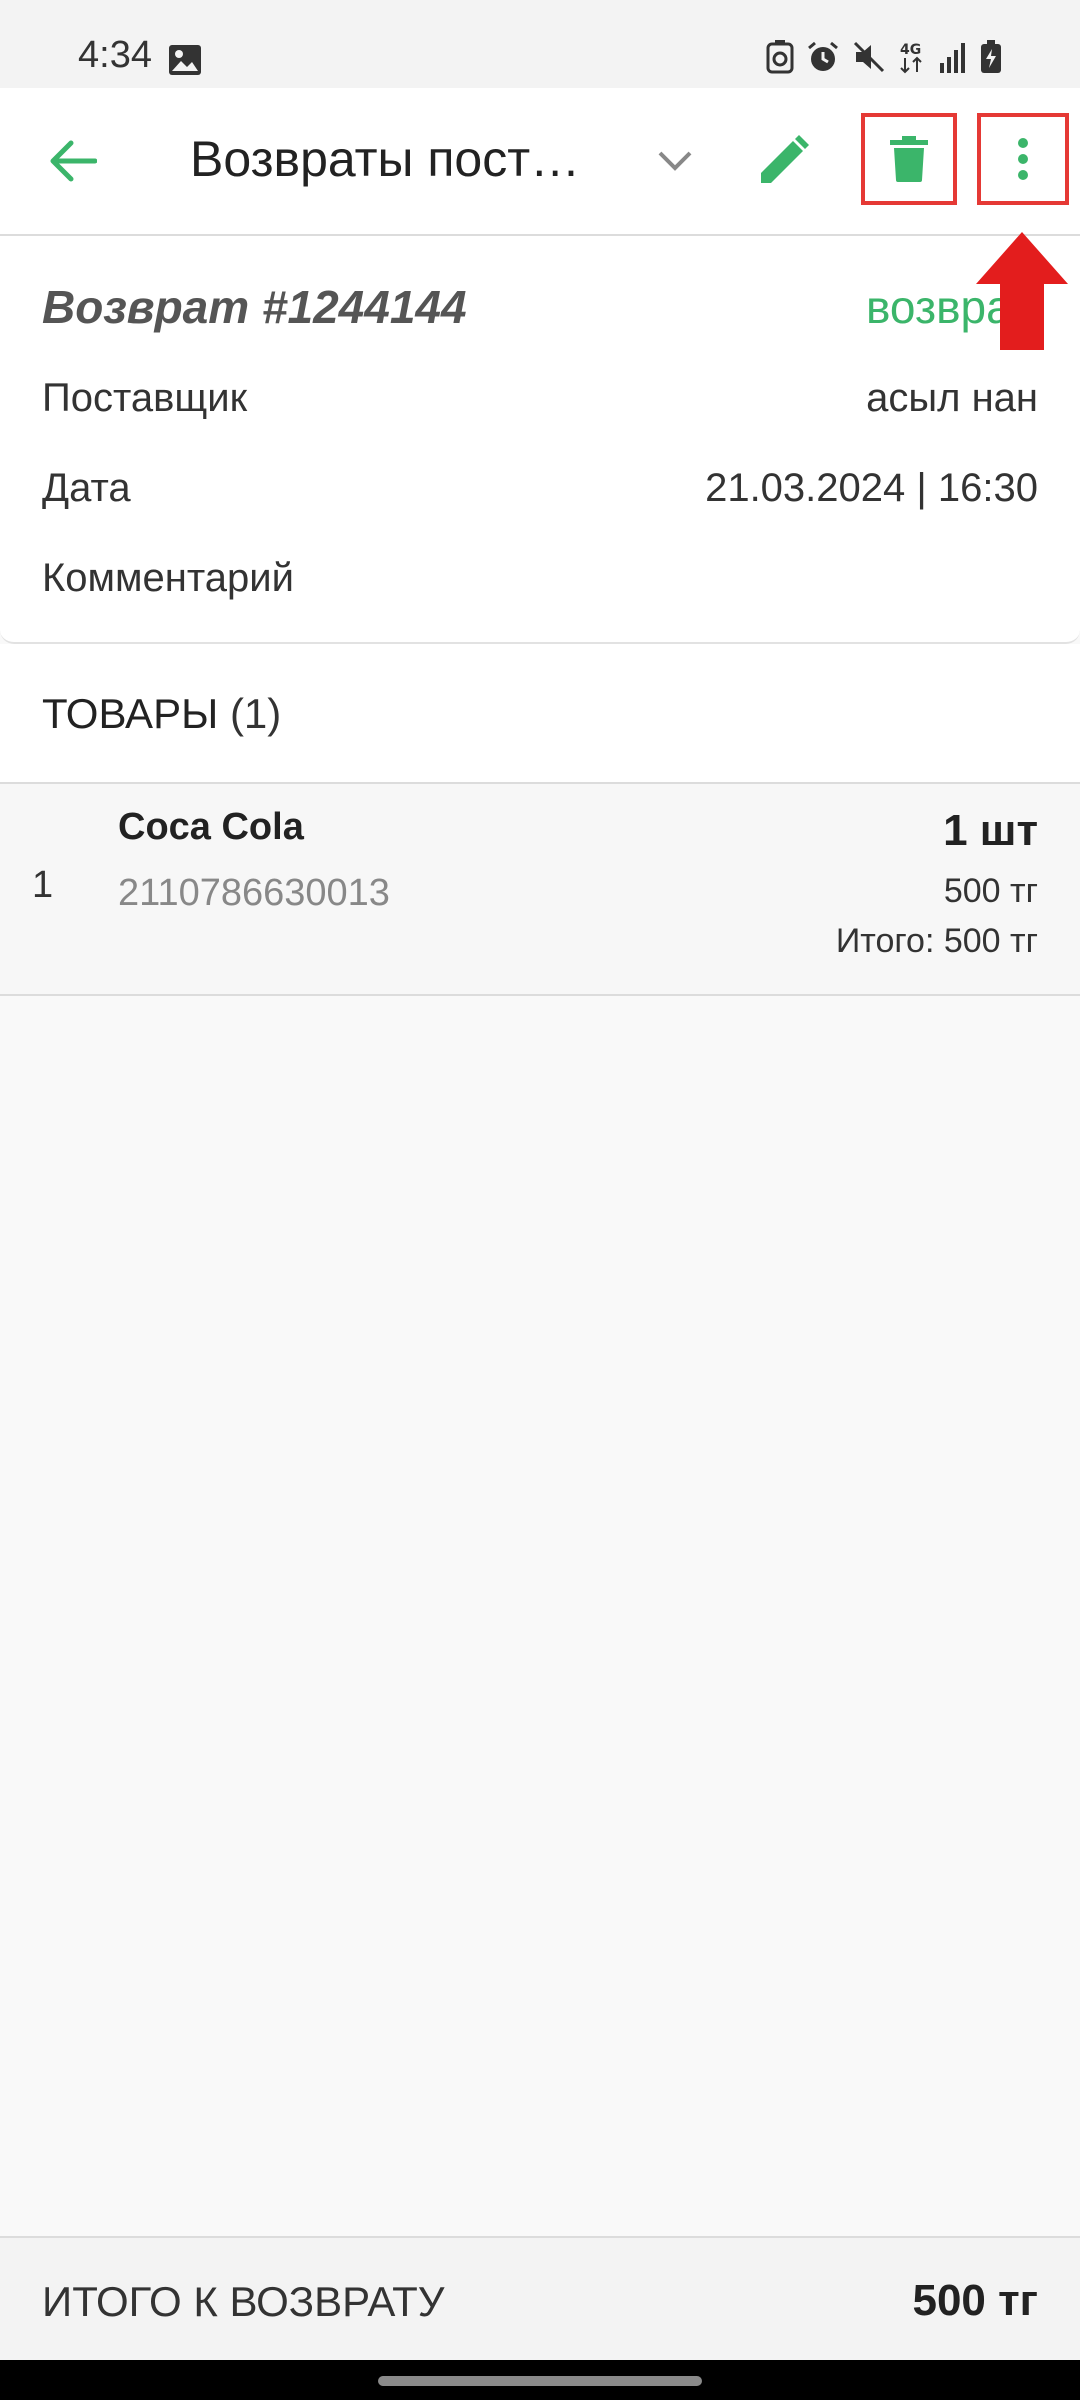 This screenshot has height=2400, width=1080. Describe the element at coordinates (185, 62) in the screenshot. I see `gallery-icon` at that location.